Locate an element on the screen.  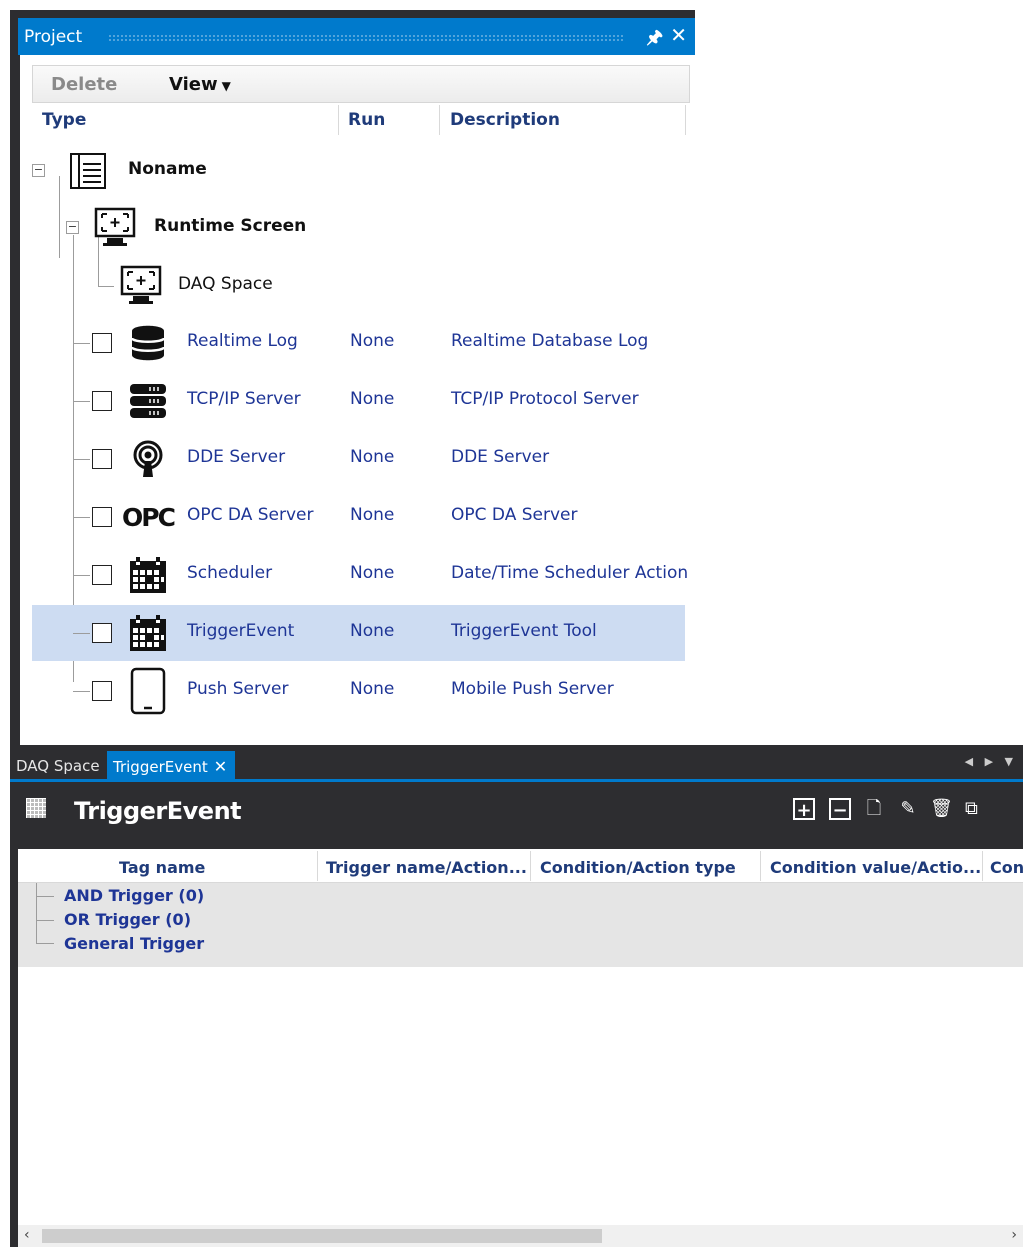
triggerevent-header: TriggerEvent + − 🗋 ✎ 🗑 ⧉ is located at coordinates (516, 809).